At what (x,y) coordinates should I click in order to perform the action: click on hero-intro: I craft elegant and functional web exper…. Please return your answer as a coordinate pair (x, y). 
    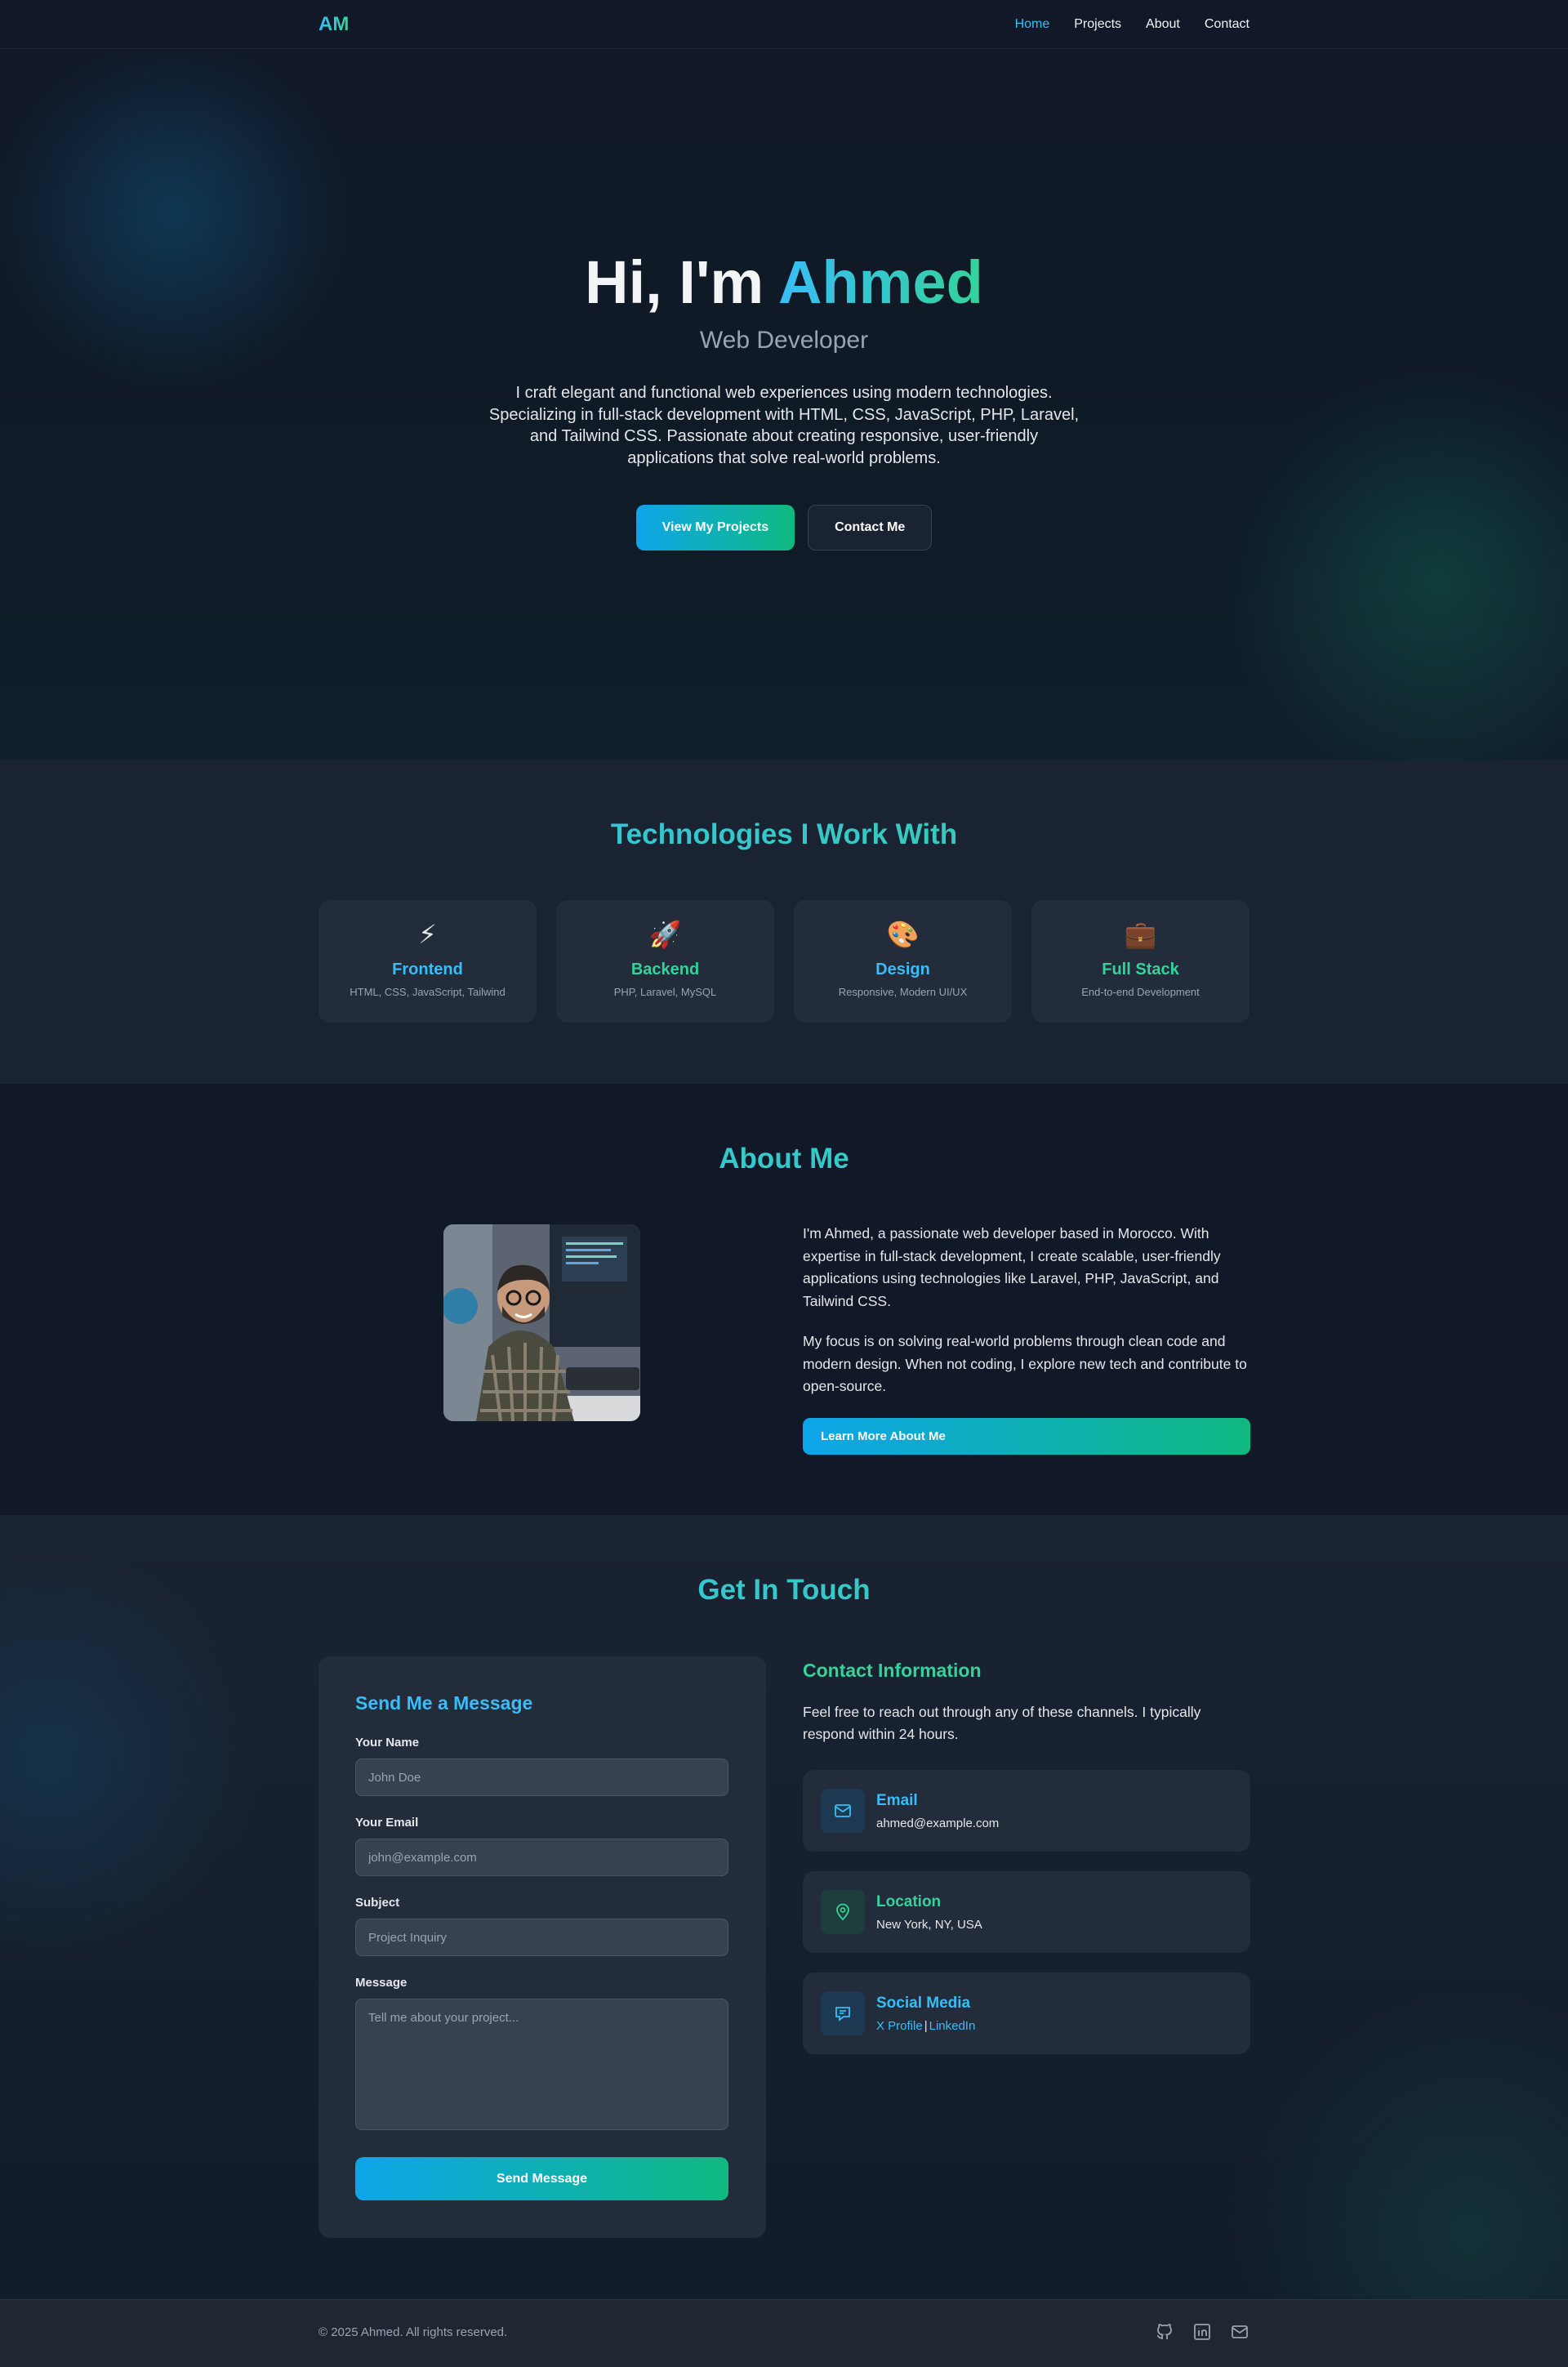
    Looking at the image, I should click on (784, 426).